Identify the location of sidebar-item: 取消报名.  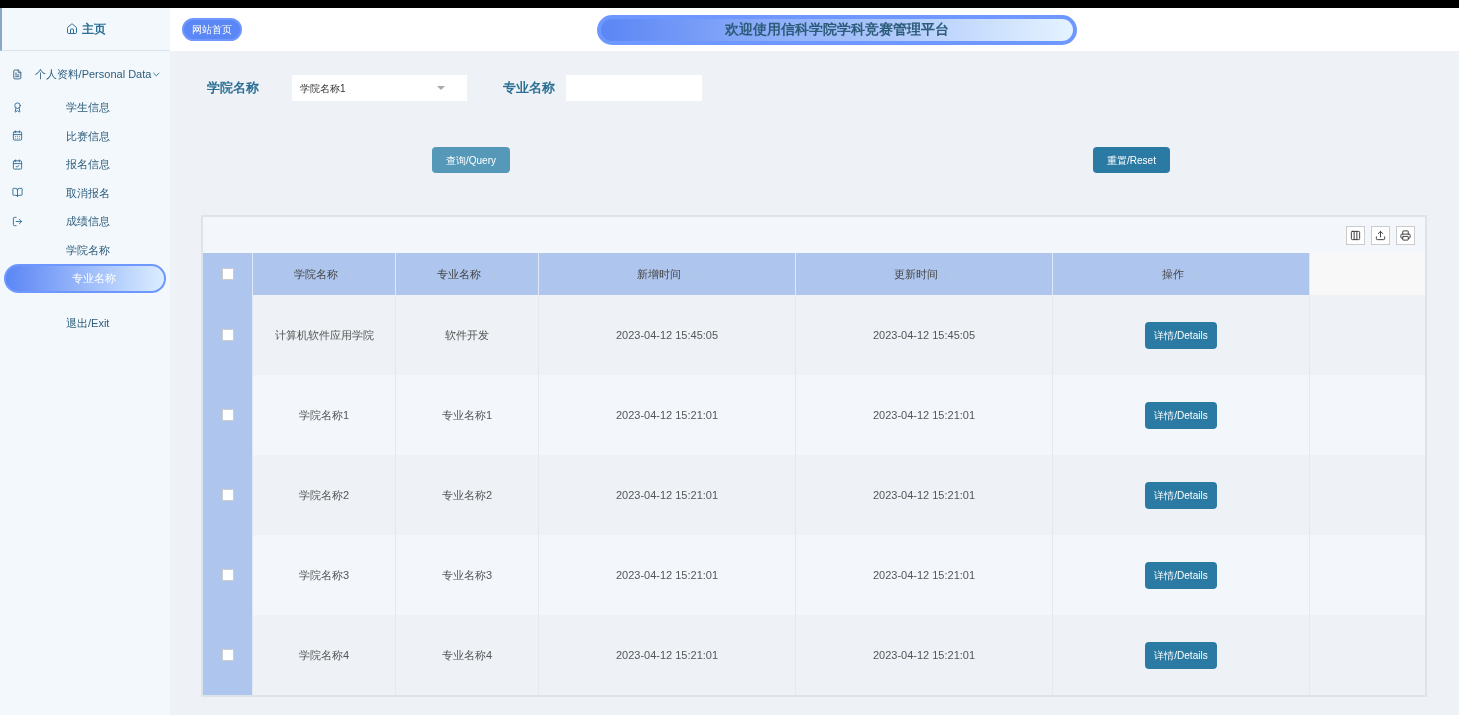
(85, 192).